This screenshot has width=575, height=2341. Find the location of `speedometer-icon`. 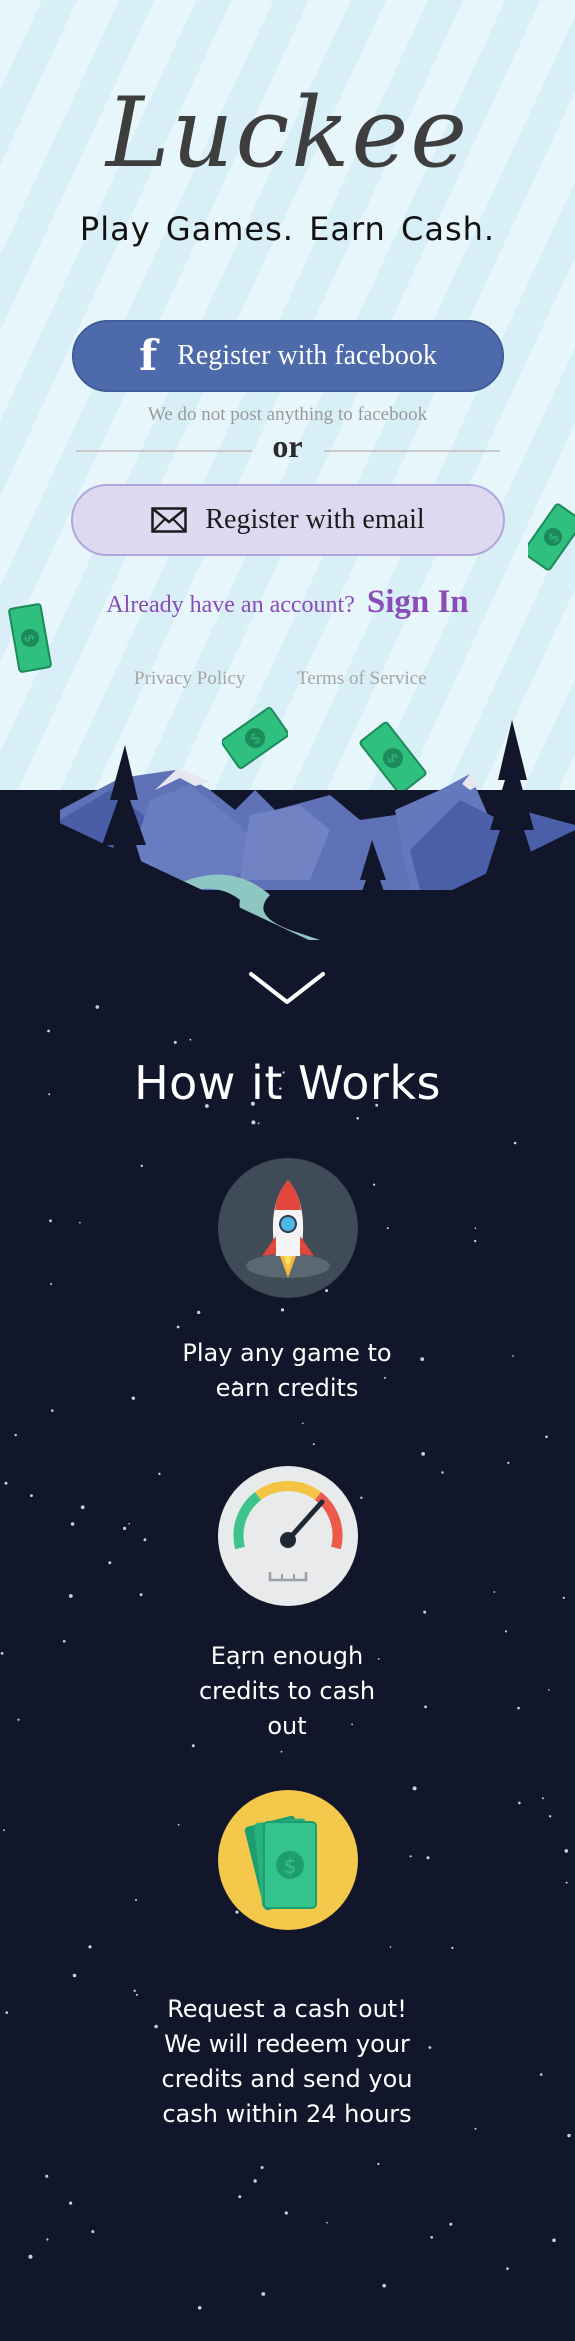

speedometer-icon is located at coordinates (288, 1536).